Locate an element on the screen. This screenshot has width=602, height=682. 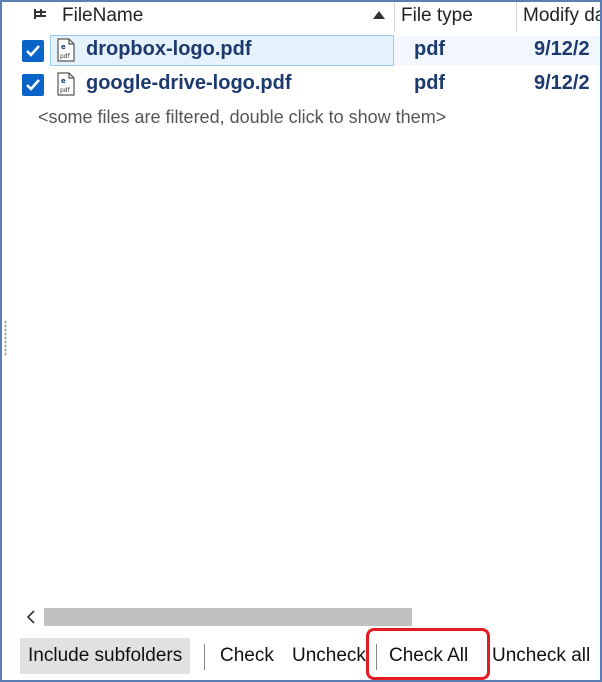
column-modify-date: Modify da is located at coordinates (561, 16).